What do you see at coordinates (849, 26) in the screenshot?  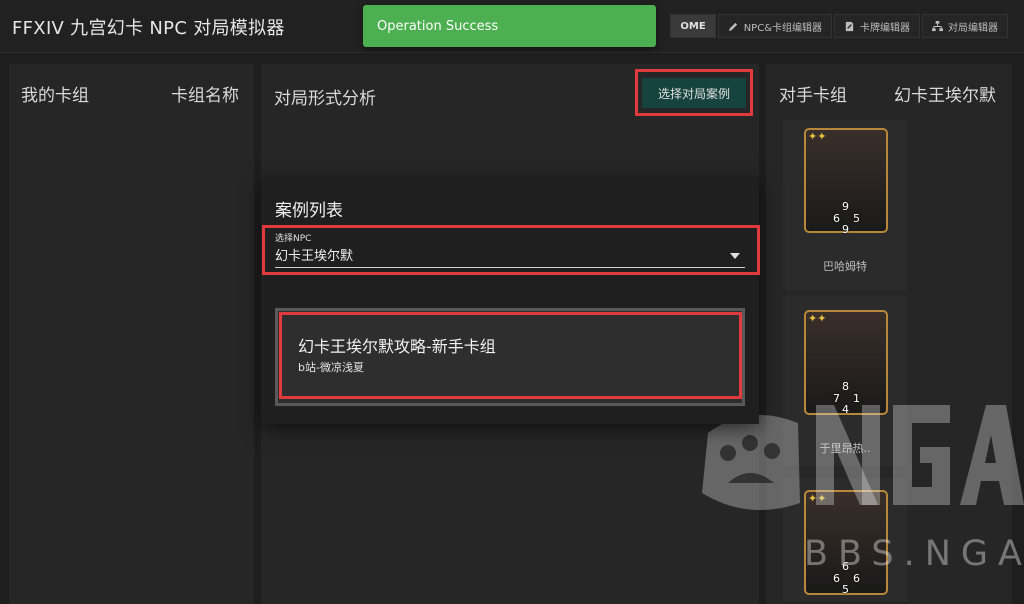 I see `file-edit-icon` at bounding box center [849, 26].